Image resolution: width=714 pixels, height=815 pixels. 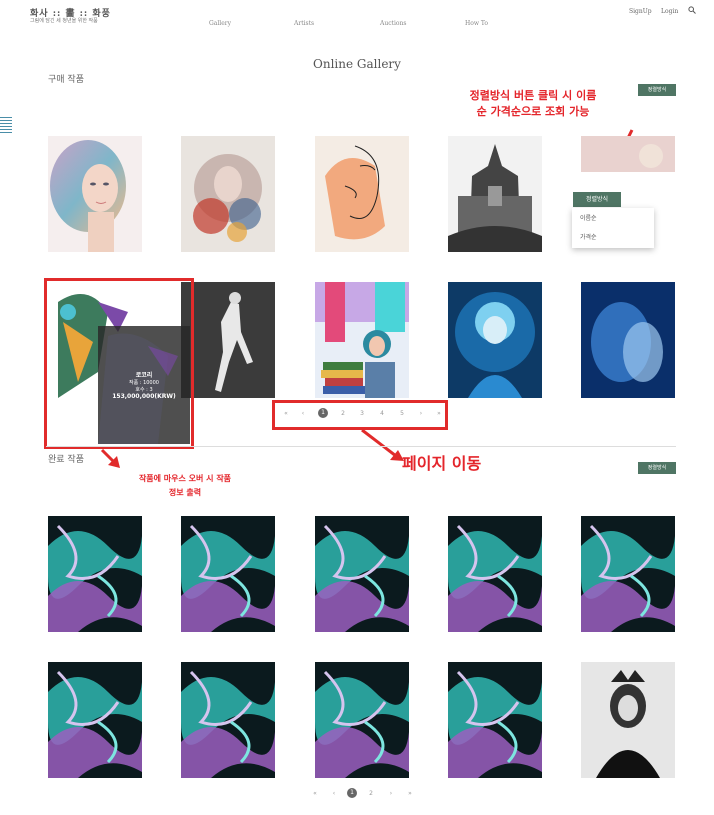 I want to click on page-4: 4, so click(x=382, y=413).